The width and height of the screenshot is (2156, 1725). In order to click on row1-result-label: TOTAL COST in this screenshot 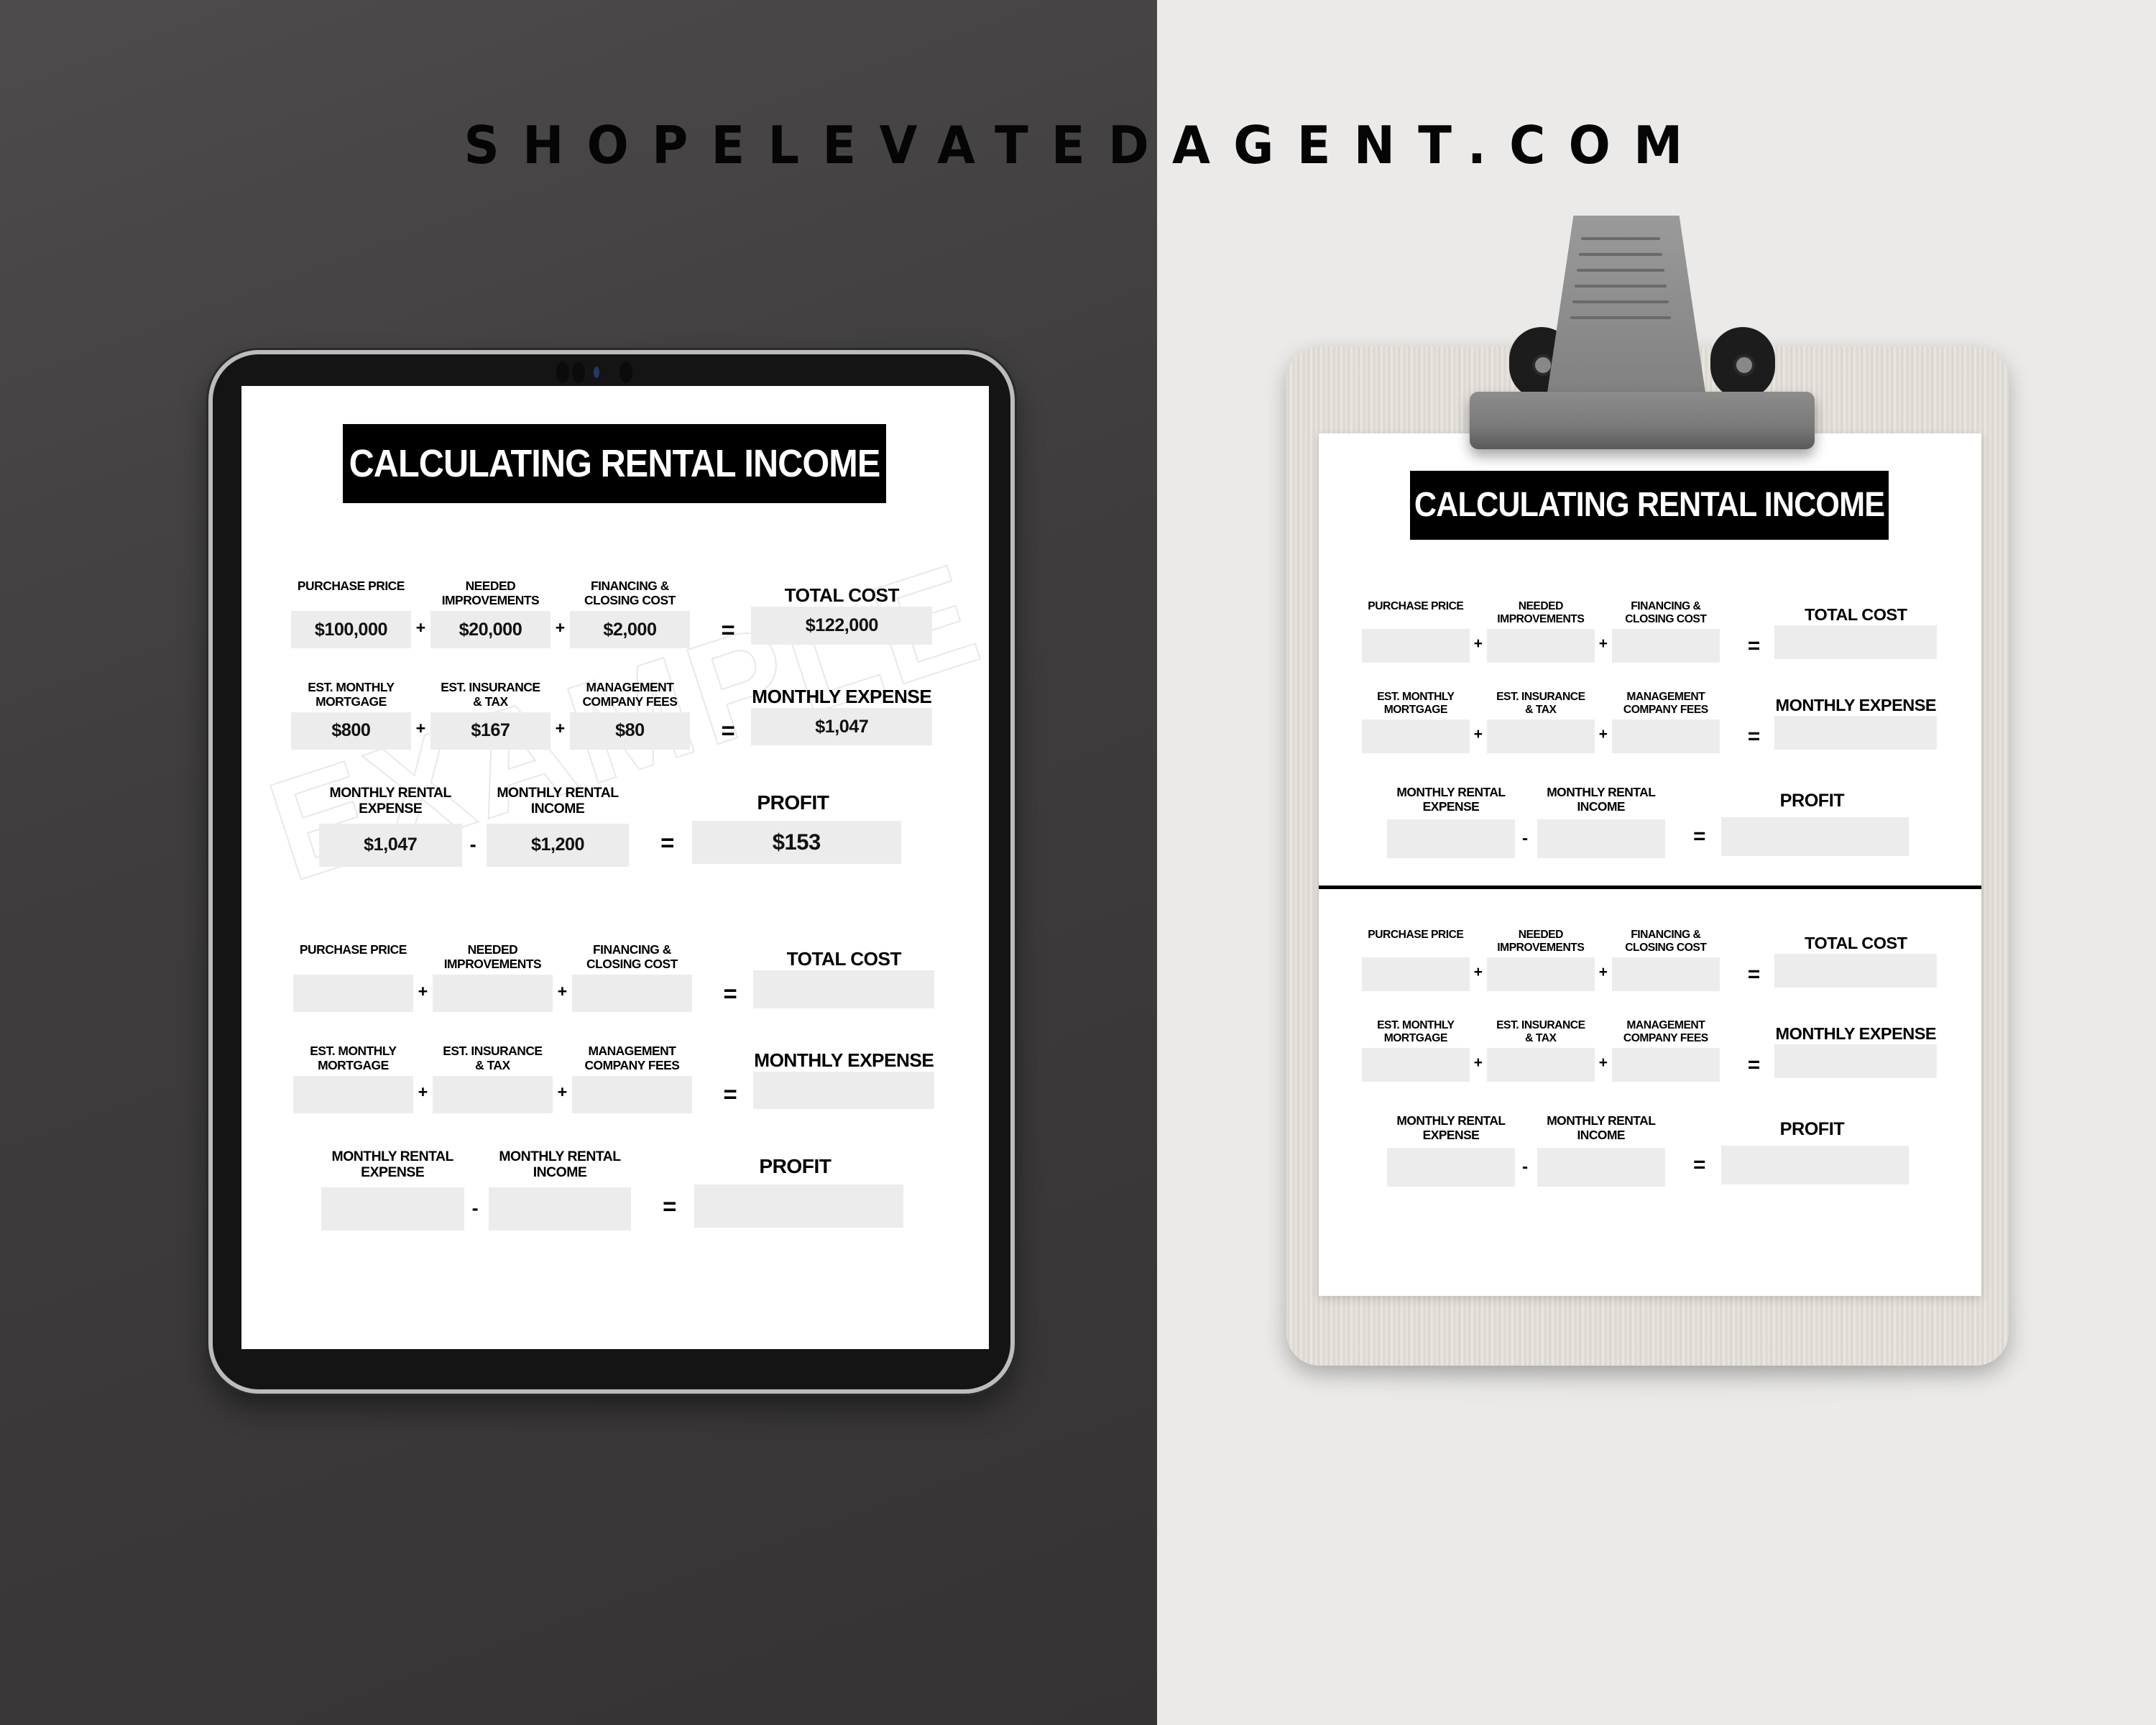, I will do `click(842, 595)`.